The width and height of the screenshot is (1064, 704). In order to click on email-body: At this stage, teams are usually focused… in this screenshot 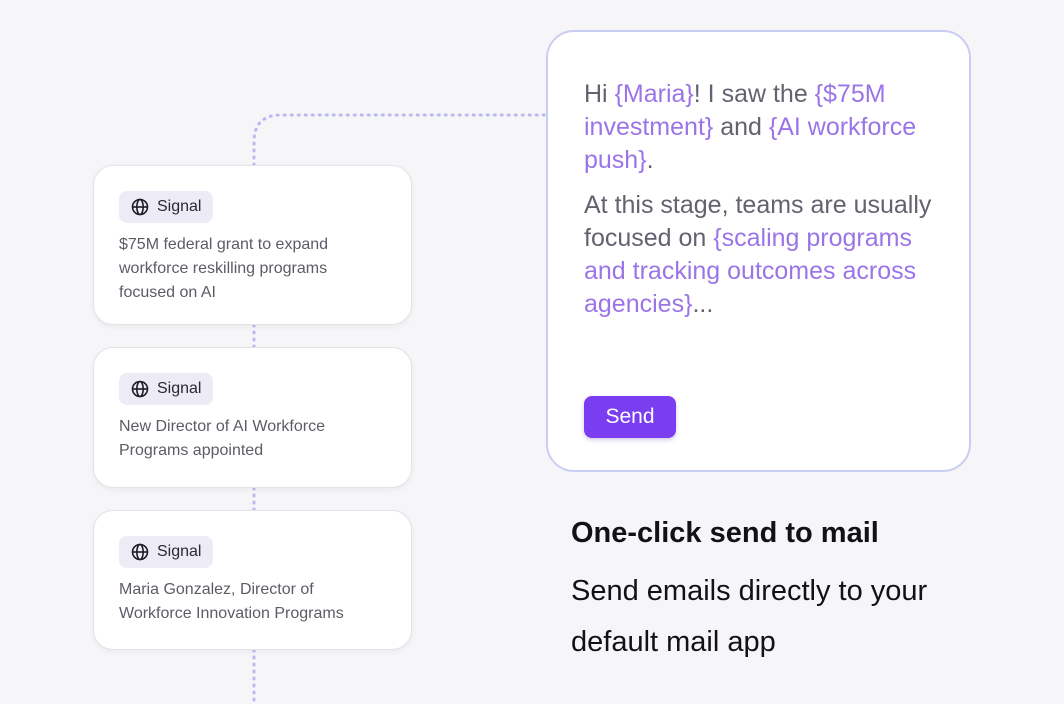, I will do `click(758, 255)`.